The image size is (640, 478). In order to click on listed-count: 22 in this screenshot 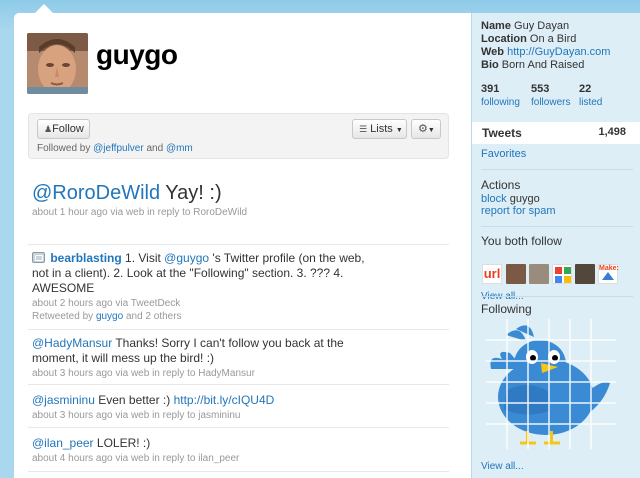, I will do `click(585, 89)`.